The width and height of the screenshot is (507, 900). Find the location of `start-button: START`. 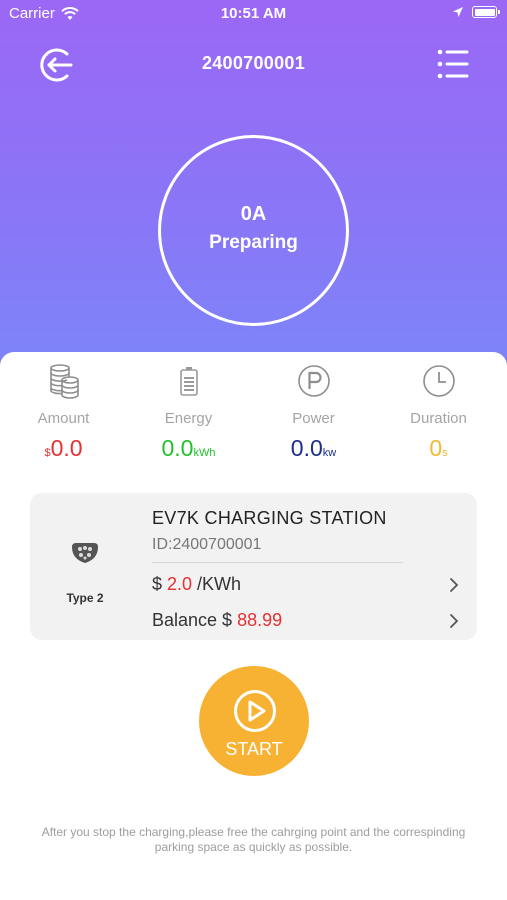

start-button: START is located at coordinates (254, 721).